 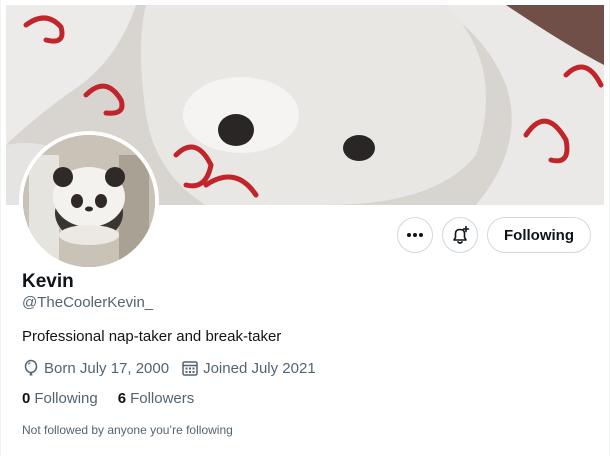 What do you see at coordinates (190, 368) in the screenshot?
I see `calendar-icon` at bounding box center [190, 368].